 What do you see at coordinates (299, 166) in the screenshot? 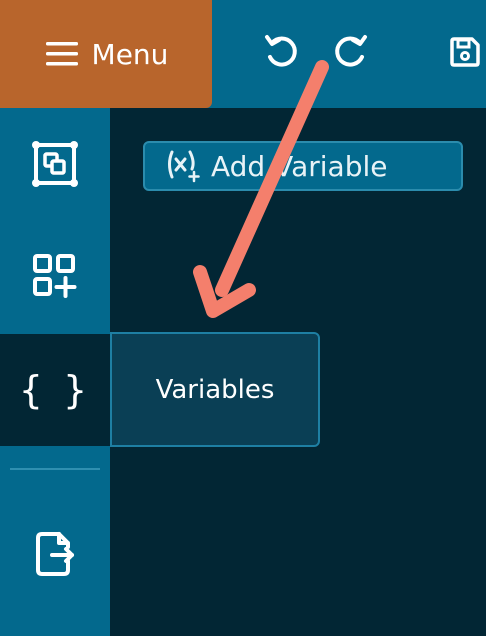
I see `add-variable-label: Add Variable` at bounding box center [299, 166].